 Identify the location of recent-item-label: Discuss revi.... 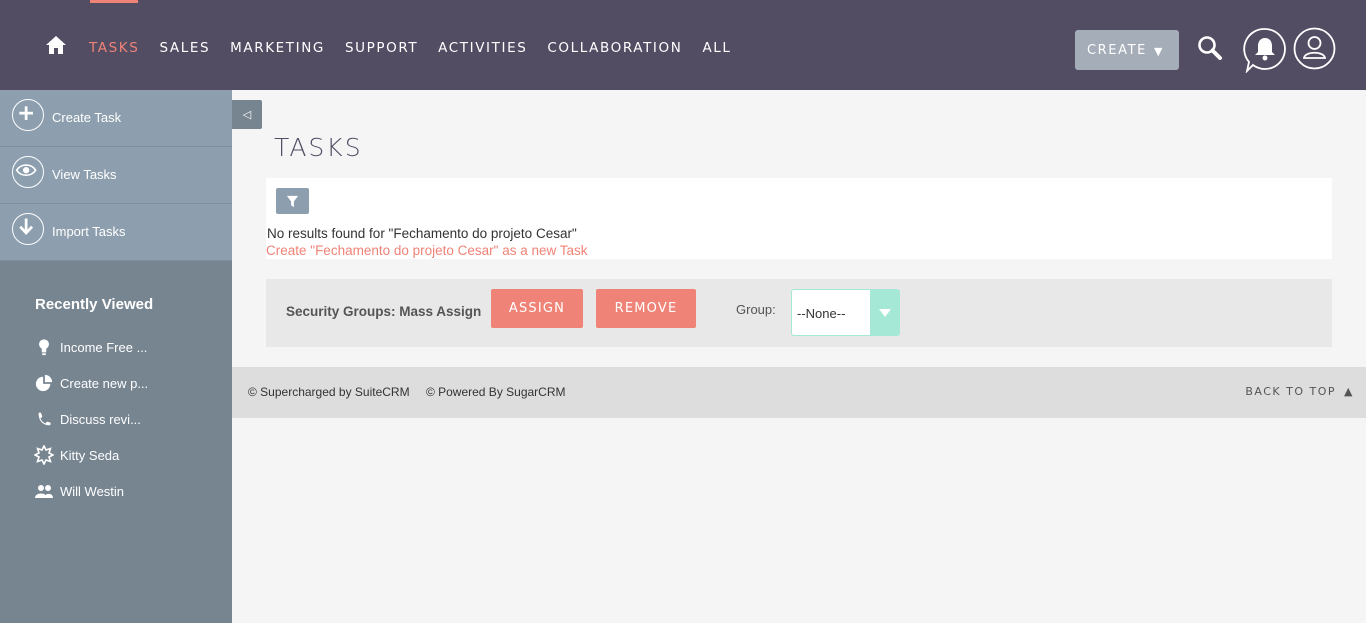
(100, 419).